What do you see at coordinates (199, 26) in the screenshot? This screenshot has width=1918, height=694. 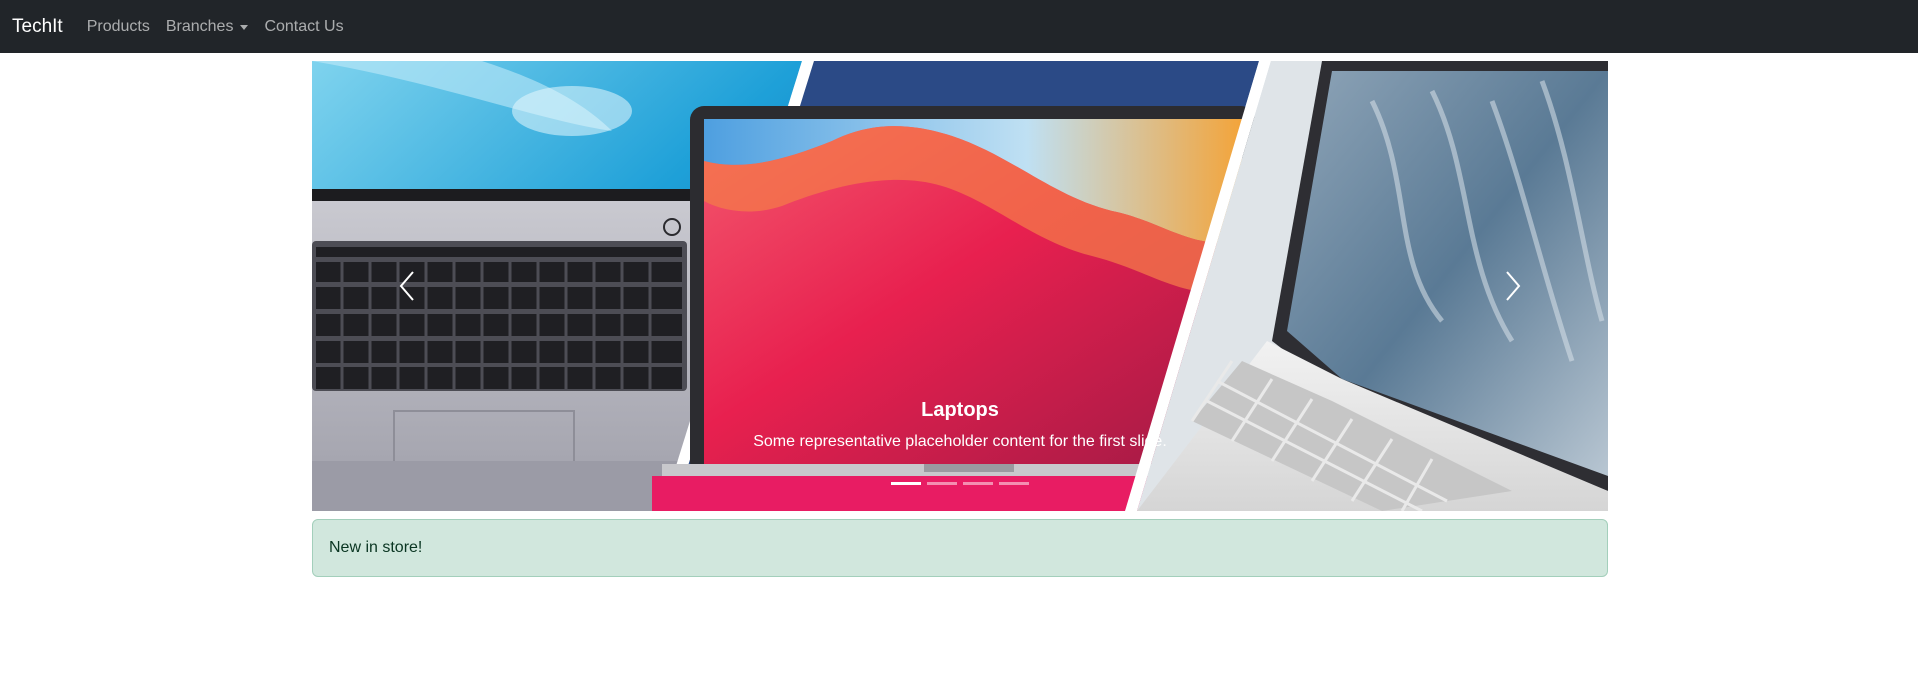 I see `nav-dropdown-branches-label: Branches` at bounding box center [199, 26].